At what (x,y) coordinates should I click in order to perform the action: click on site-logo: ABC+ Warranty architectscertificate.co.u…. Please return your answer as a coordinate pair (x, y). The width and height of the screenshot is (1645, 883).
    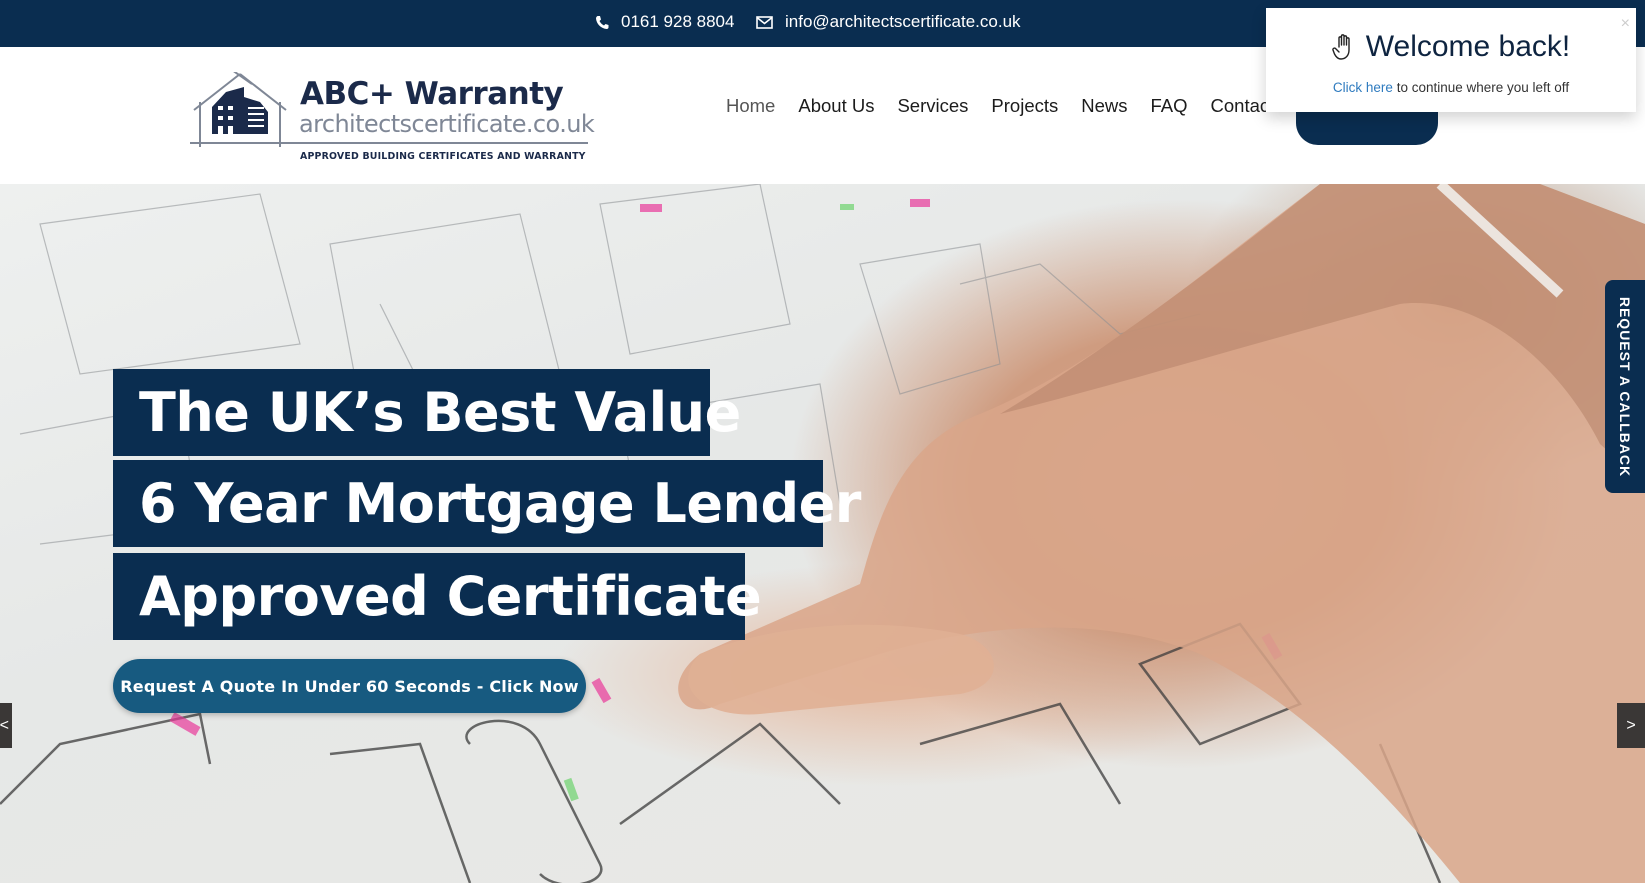
    Looking at the image, I should click on (392, 118).